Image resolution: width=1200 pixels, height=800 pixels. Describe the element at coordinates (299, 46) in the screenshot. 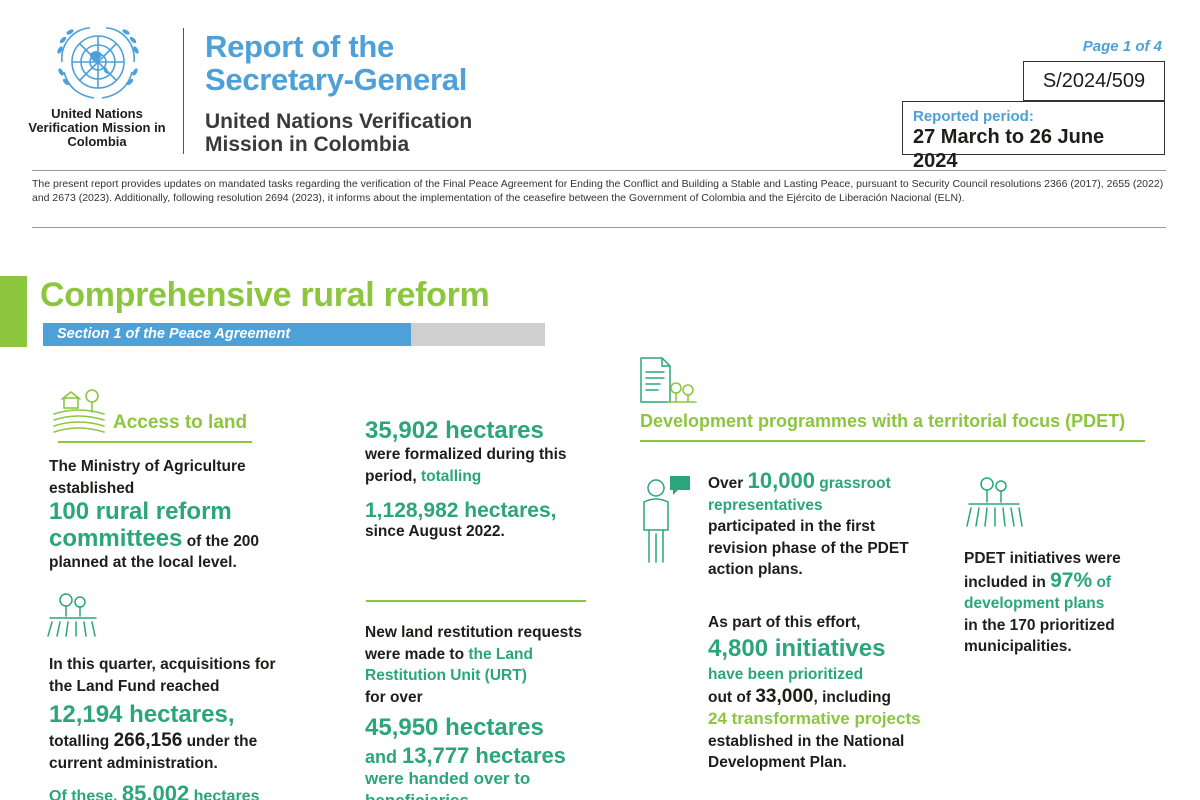

I see `report-title-line1: Report of the` at that location.